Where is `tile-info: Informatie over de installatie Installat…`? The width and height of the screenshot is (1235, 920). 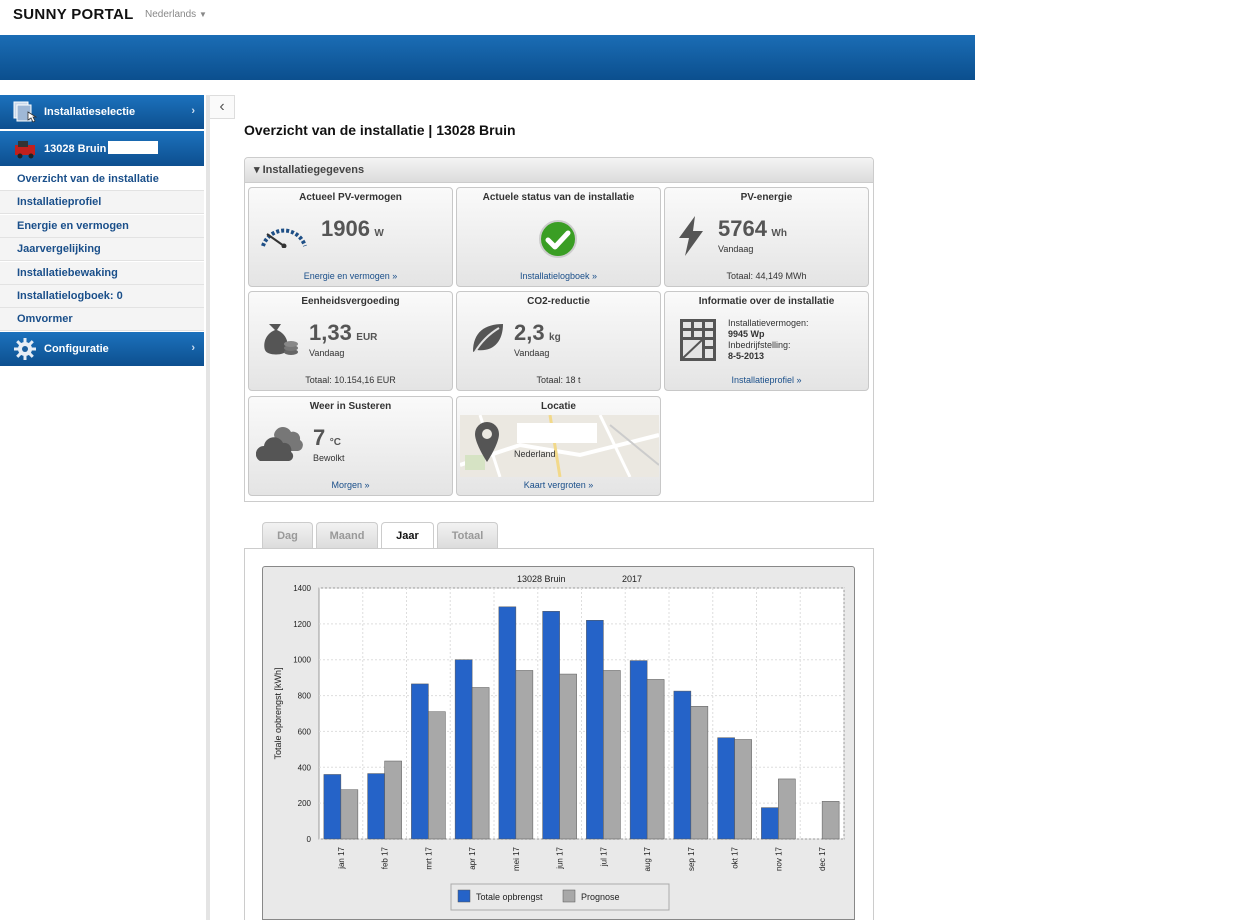
tile-info: Informatie over de installatie Installat… is located at coordinates (766, 341).